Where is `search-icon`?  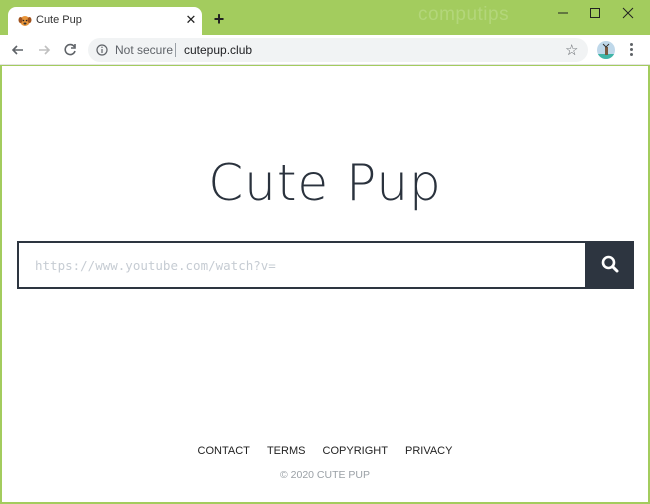 search-icon is located at coordinates (609, 263).